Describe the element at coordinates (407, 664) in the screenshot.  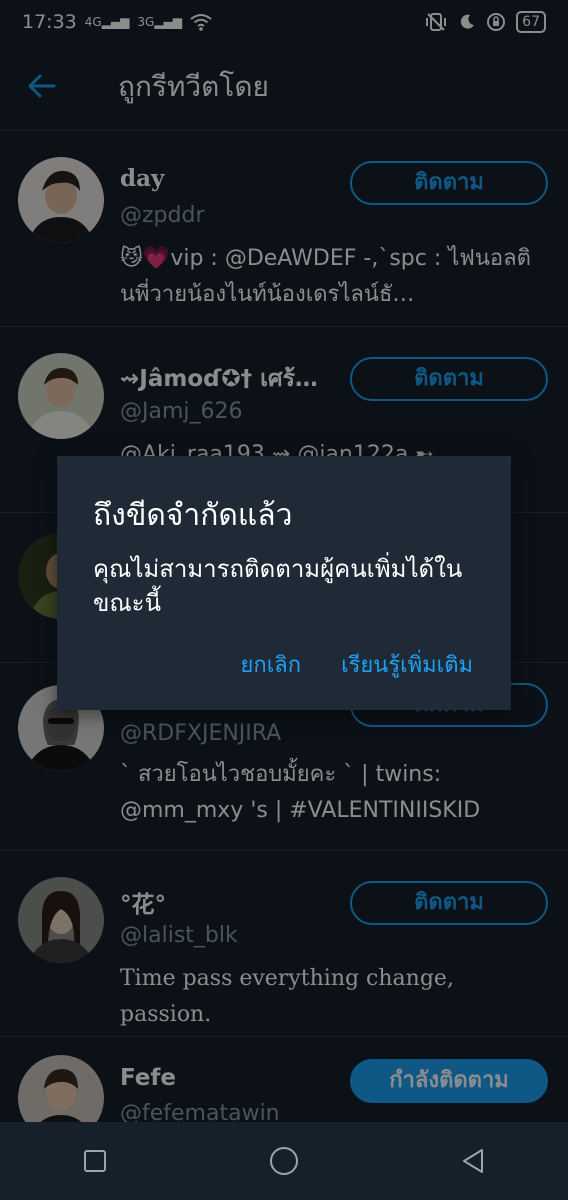
I see `learn-more-button: เรียนรู้เพิ่มเติม` at that location.